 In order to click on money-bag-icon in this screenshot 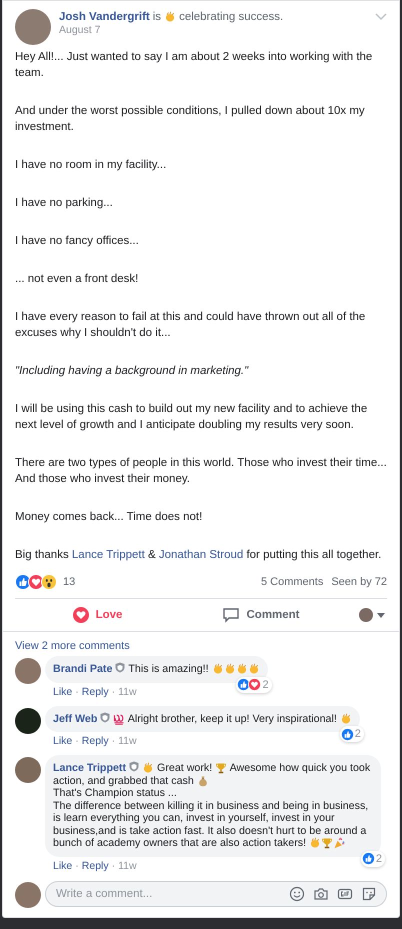, I will do `click(202, 780)`.